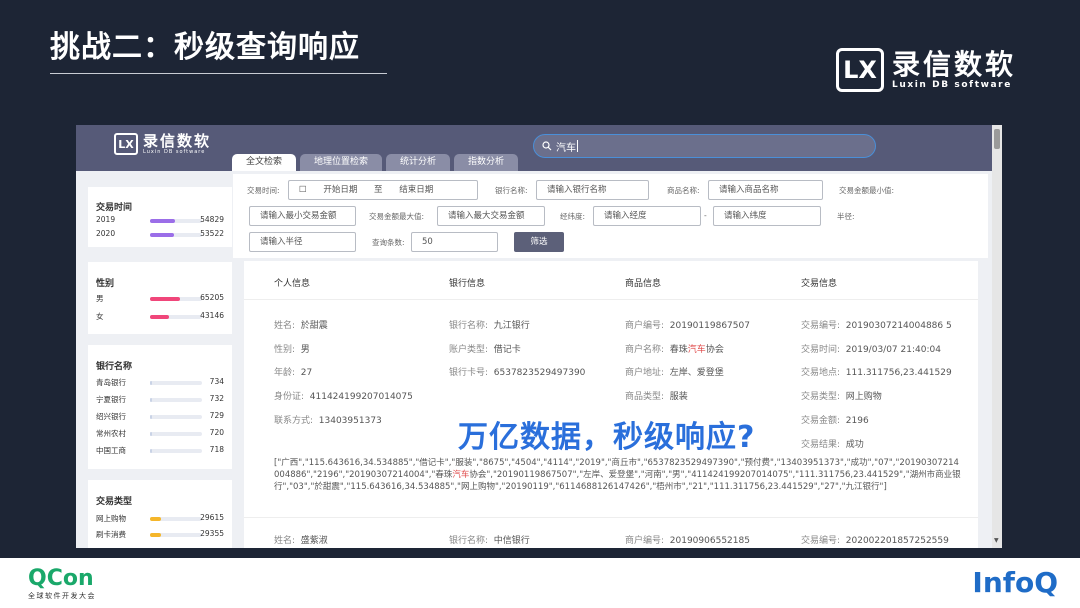 The image size is (1080, 608). I want to click on tab-bar: 全文检索 地理位置检索 统计分析 指数分析, so click(377, 162).